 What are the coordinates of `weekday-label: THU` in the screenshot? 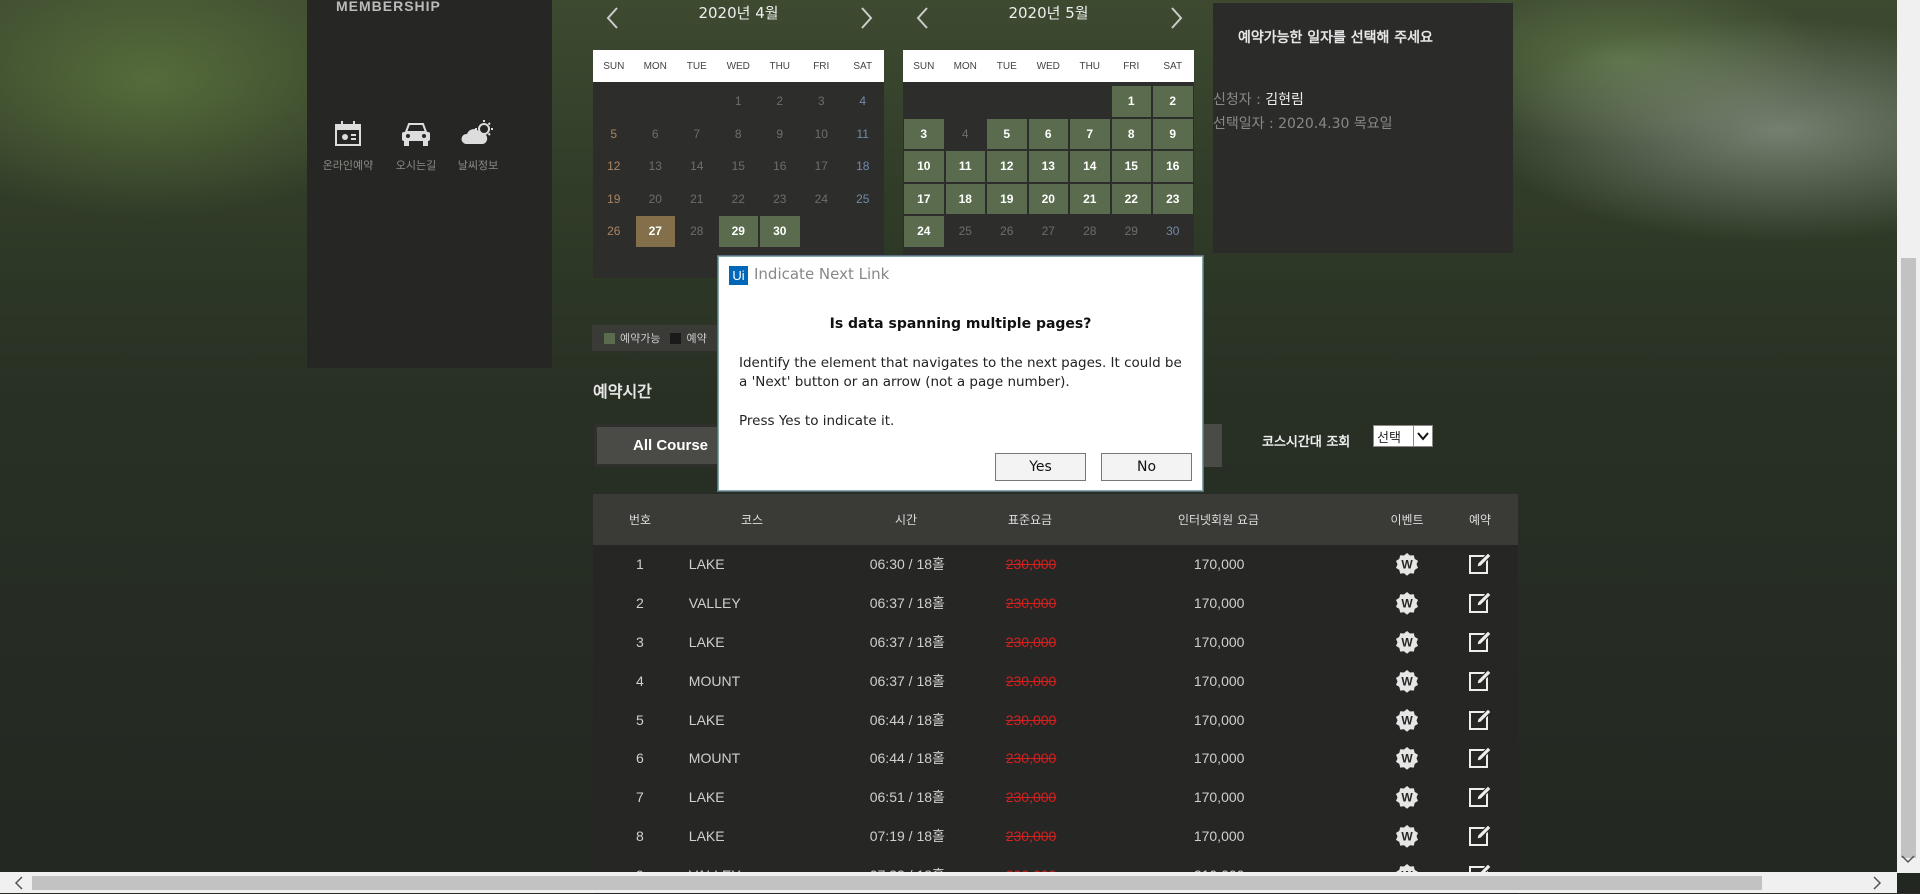 It's located at (1090, 66).